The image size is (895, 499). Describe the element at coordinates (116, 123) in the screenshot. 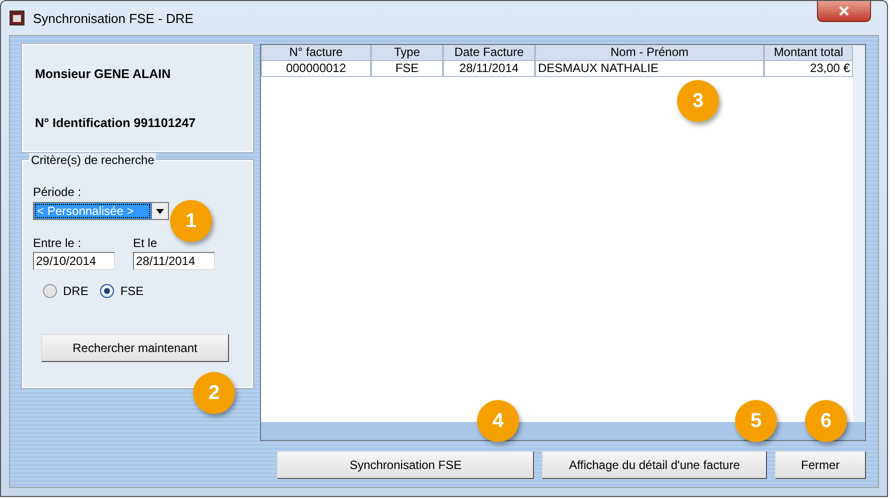

I see `identification-number: N° Identification 991101247` at that location.